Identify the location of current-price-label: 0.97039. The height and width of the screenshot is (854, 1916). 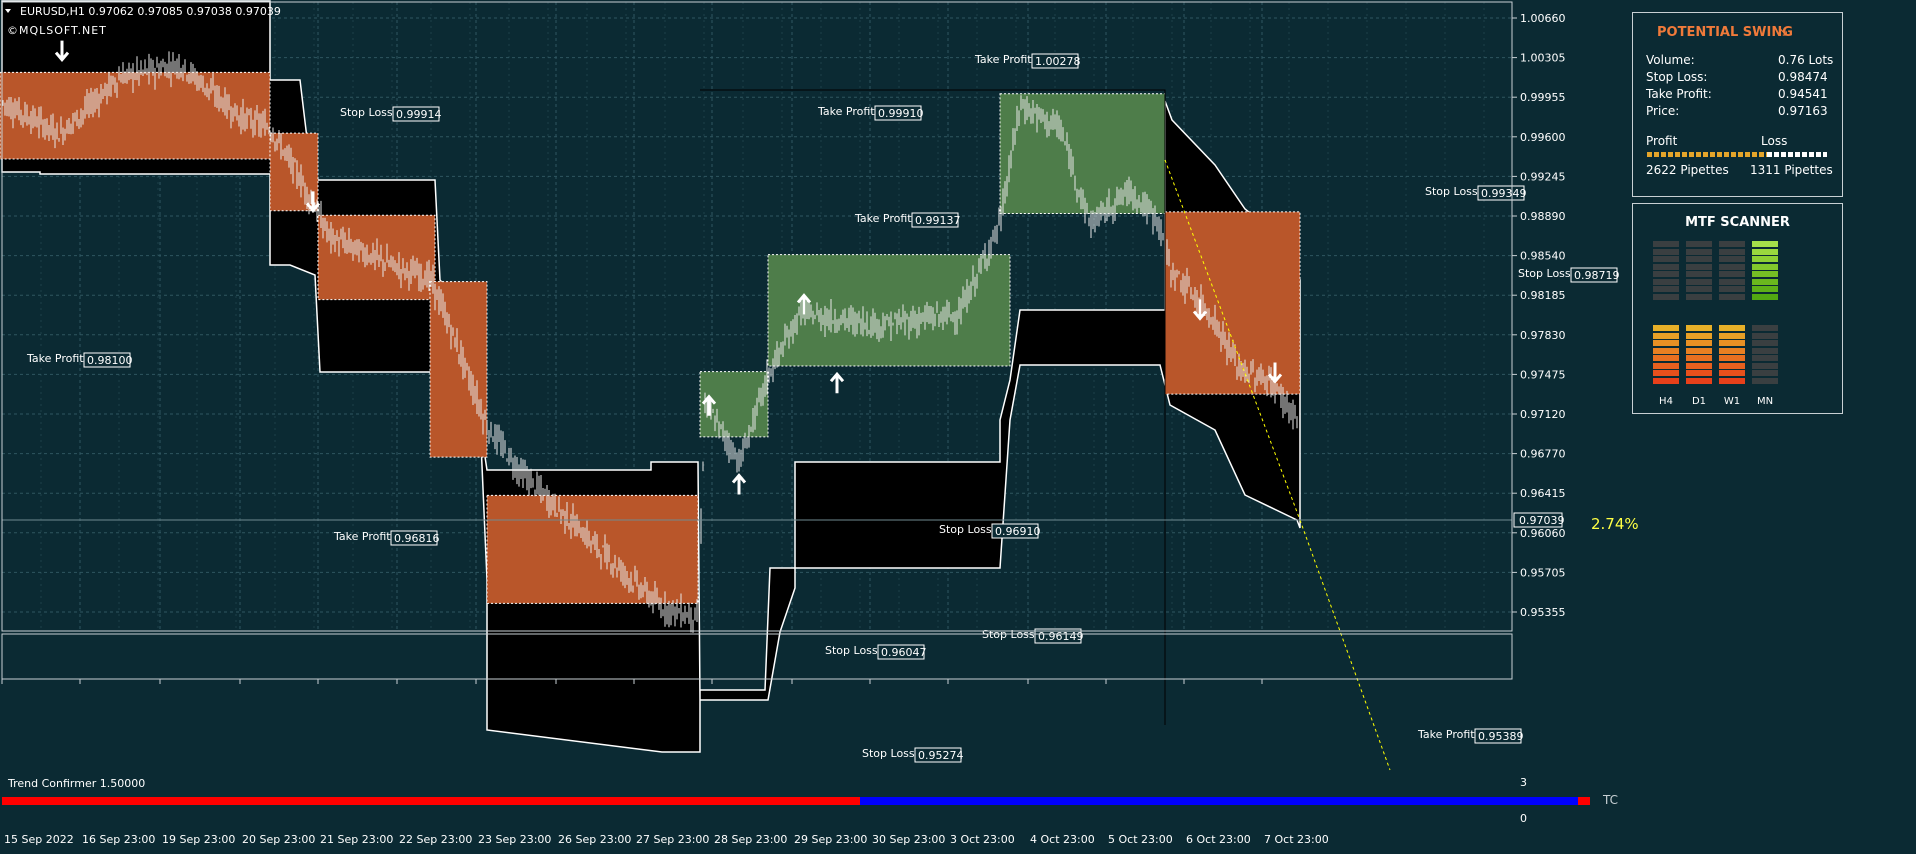
(1542, 520).